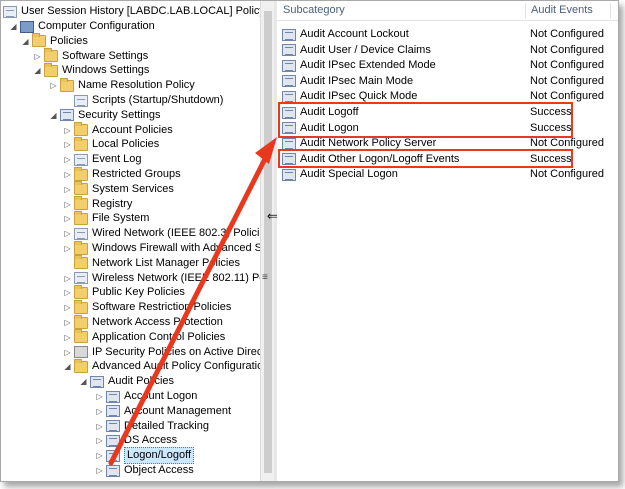  I want to click on column-header-subcategory: Subcategory, so click(312, 10).